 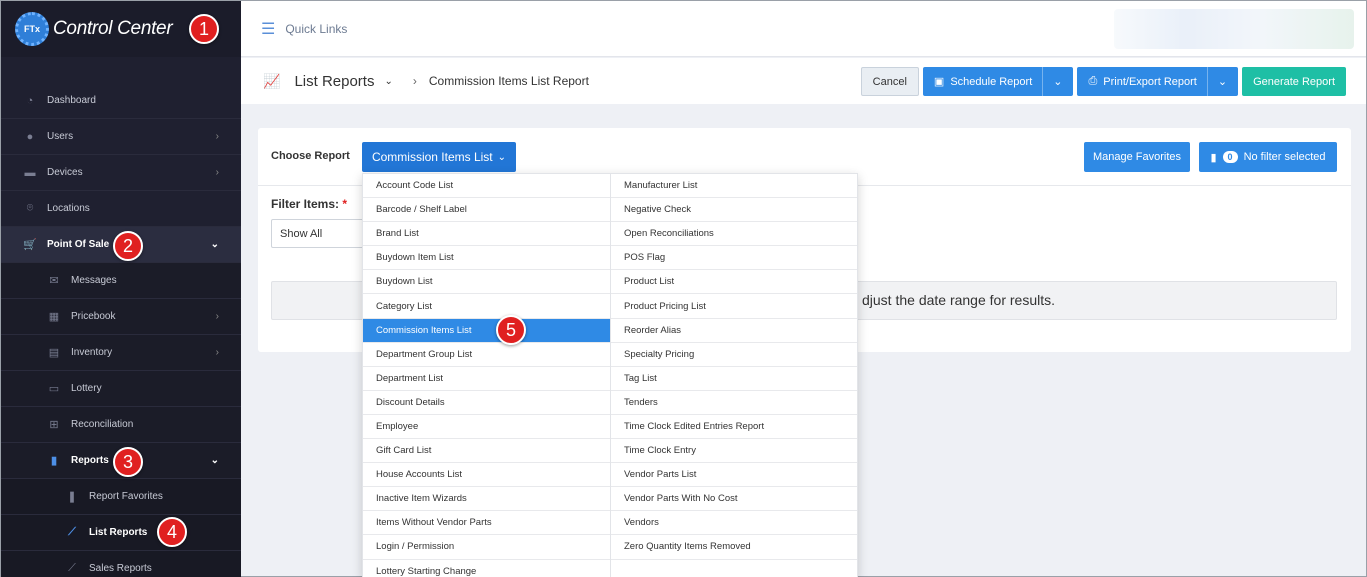 I want to click on dropdown-option: Time Clock Edited Entries Report, so click(x=734, y=427).